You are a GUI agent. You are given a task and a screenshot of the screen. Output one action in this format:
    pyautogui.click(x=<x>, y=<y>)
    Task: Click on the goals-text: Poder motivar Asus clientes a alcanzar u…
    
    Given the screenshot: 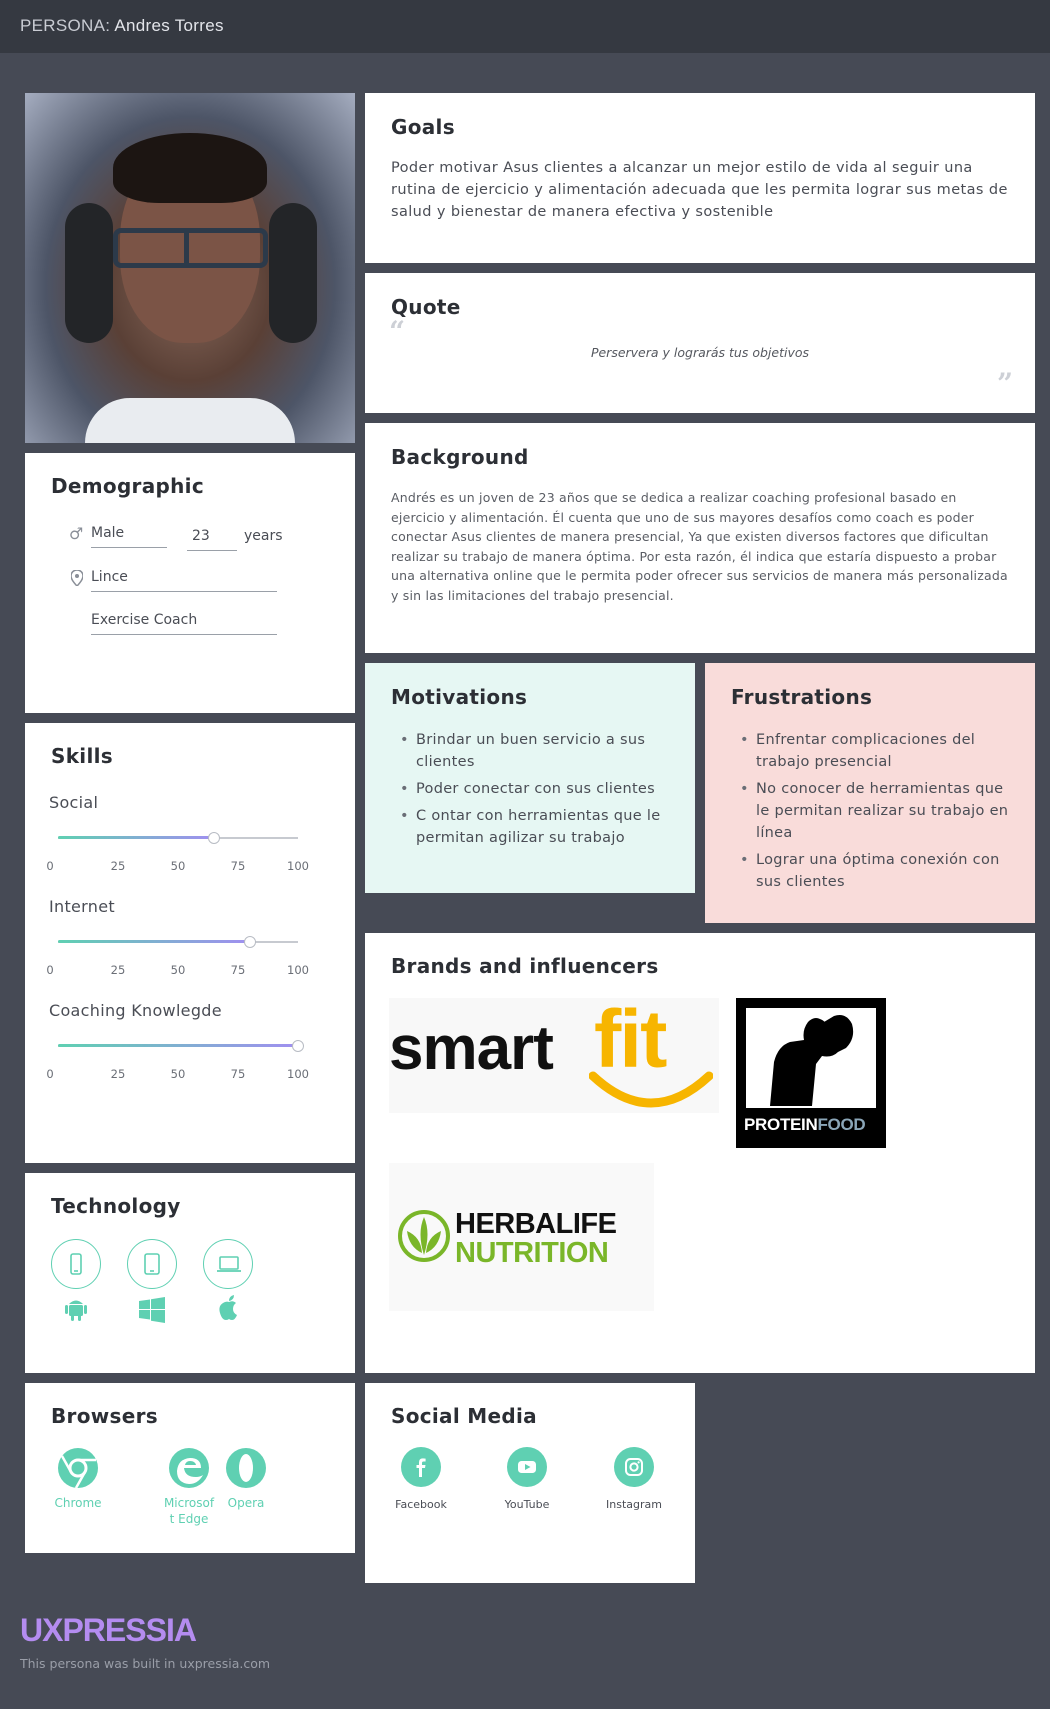 What is the action you would take?
    pyautogui.click(x=699, y=190)
    